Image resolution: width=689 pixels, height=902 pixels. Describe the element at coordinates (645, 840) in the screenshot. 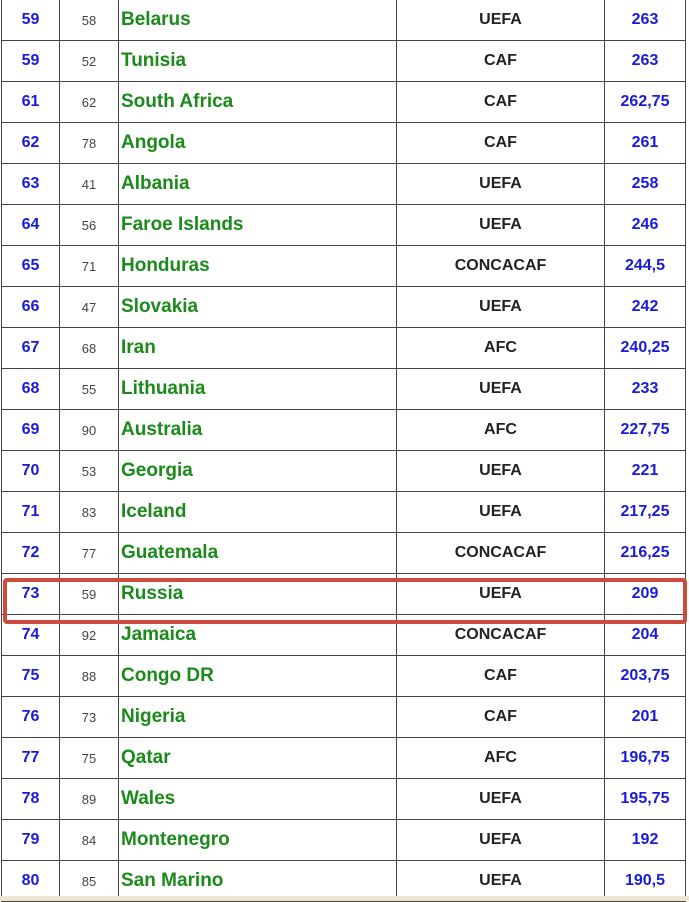

I see `points-cell: 192` at that location.